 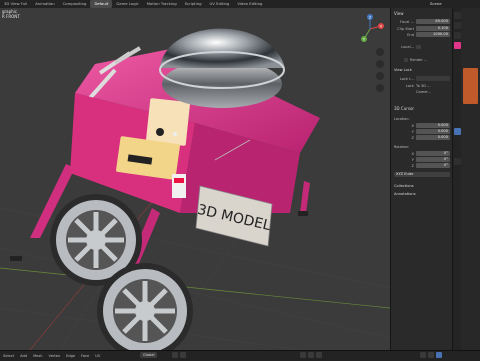 I want to click on menu-face: Face, so click(x=85, y=356).